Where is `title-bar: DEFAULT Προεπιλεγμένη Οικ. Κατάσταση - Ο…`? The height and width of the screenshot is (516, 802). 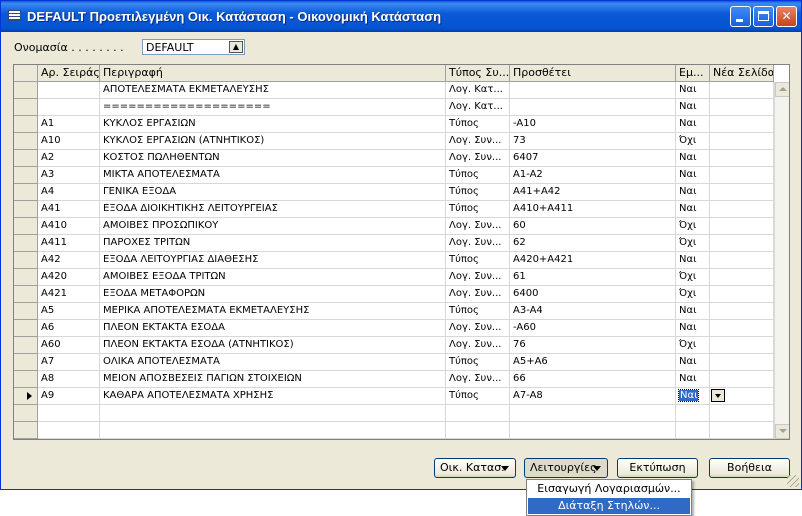
title-bar: DEFAULT Προεπιλεγμένη Οικ. Κατάσταση - Ο… is located at coordinates (401, 16).